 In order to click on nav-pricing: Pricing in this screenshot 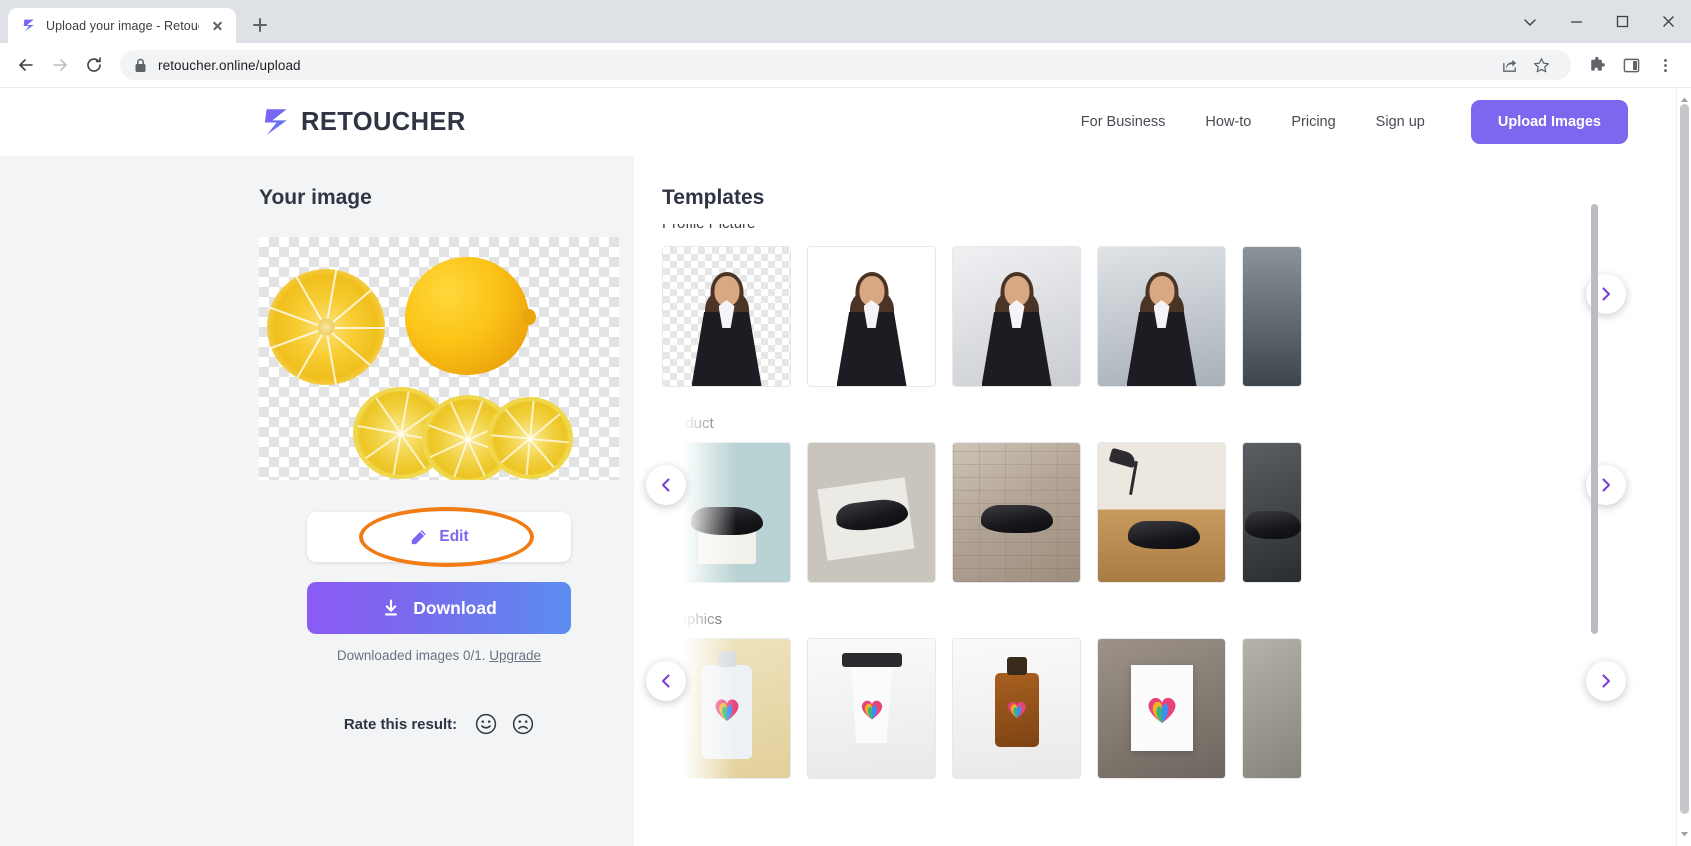, I will do `click(1313, 122)`.